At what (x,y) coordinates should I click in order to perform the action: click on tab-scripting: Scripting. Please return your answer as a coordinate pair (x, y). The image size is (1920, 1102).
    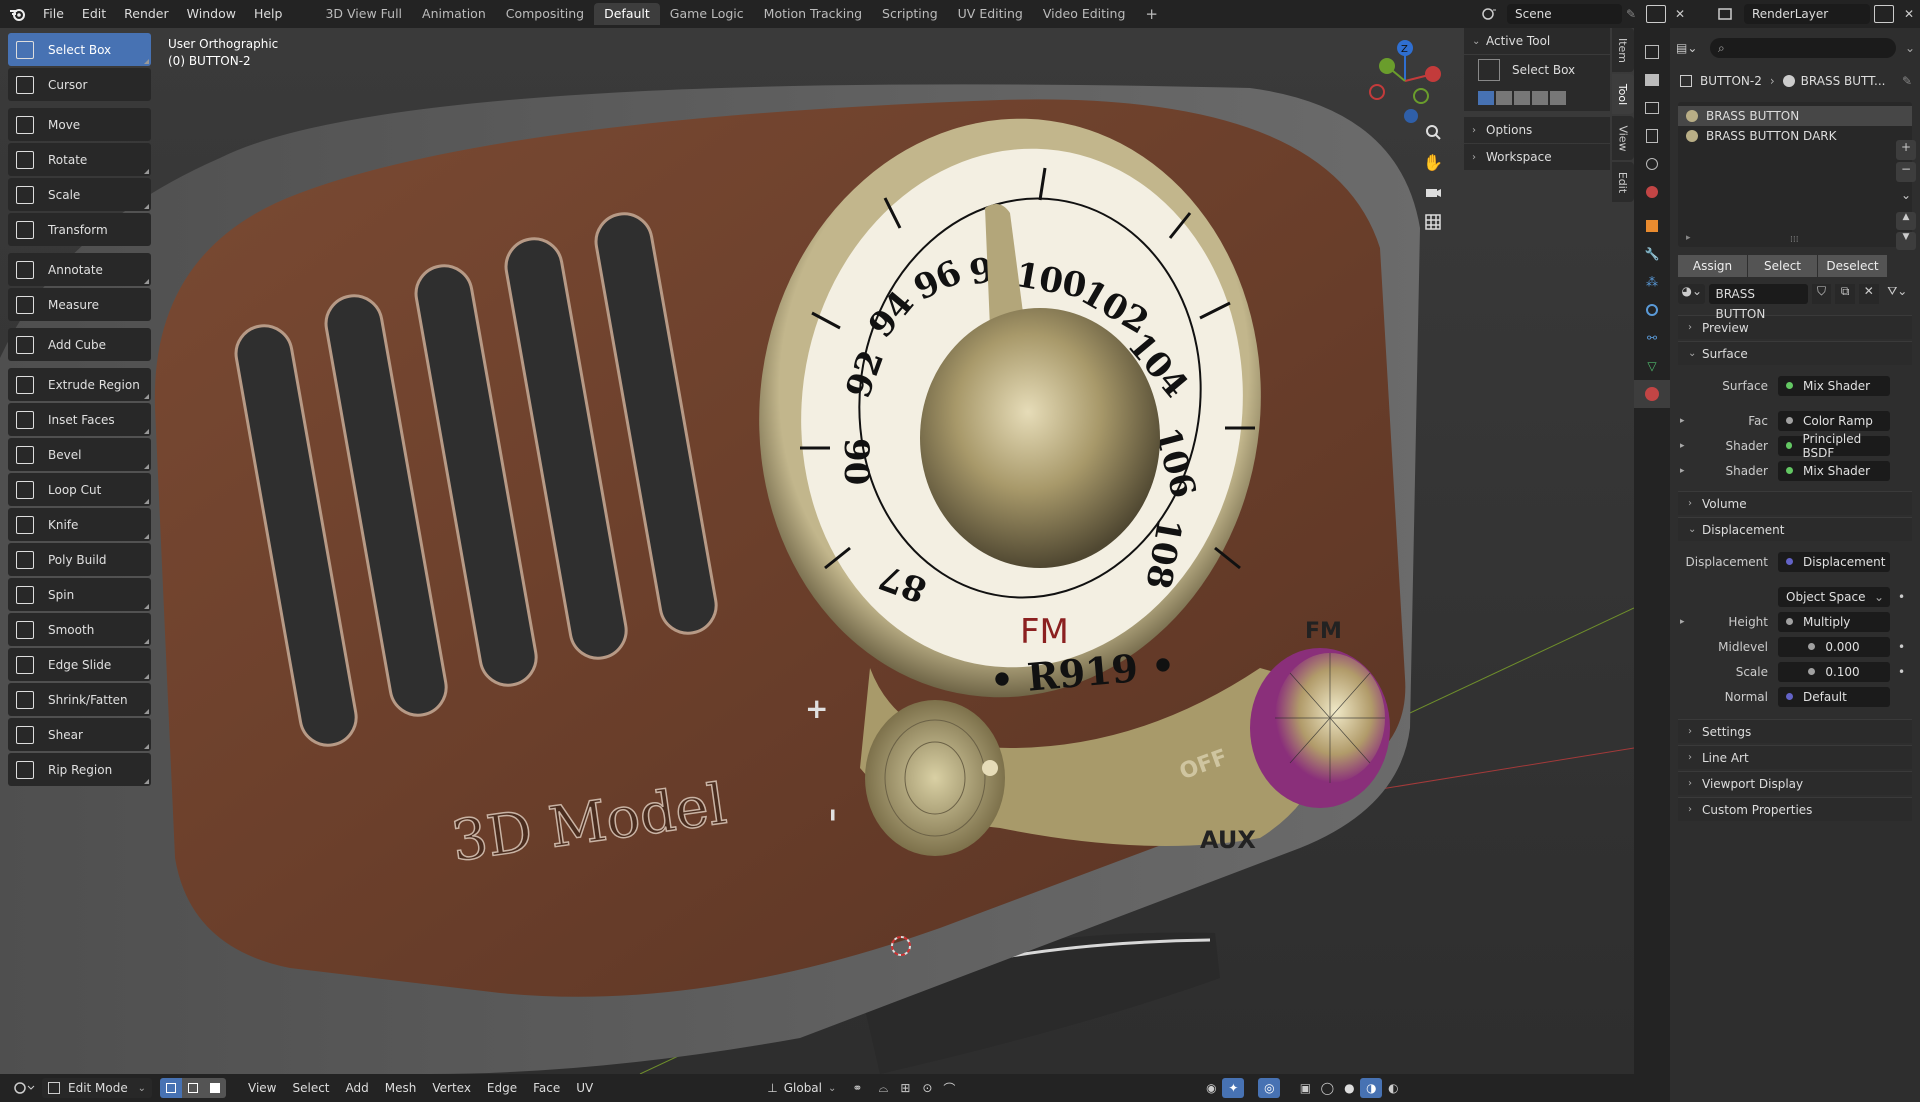
    Looking at the image, I should click on (910, 14).